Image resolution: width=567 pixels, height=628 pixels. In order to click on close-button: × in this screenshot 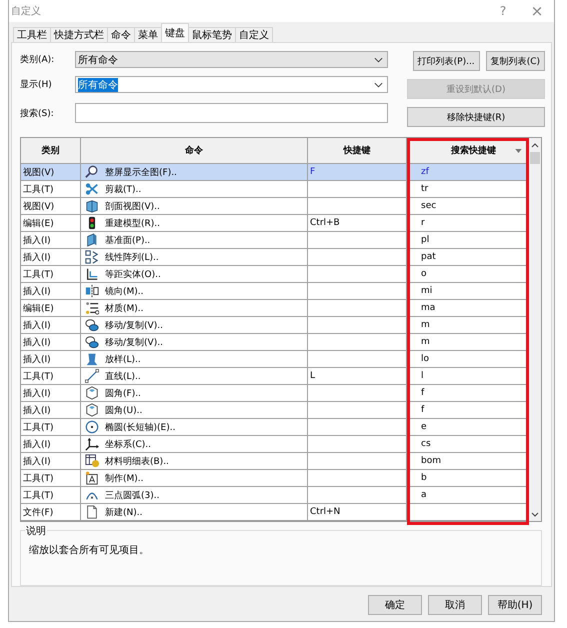, I will do `click(537, 11)`.